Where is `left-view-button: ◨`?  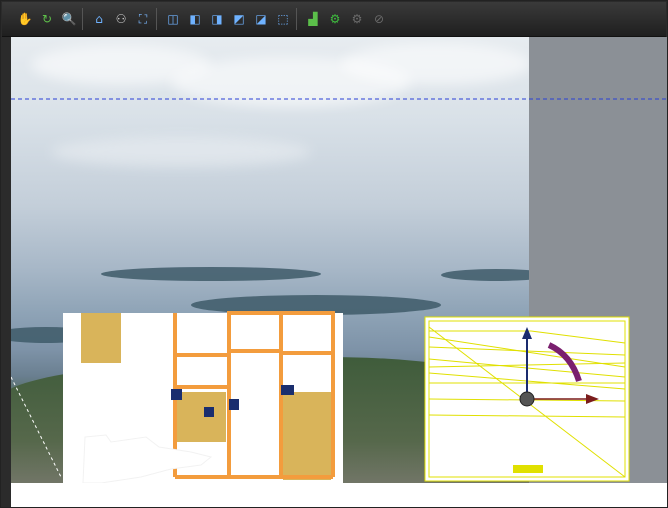
left-view-button: ◨ is located at coordinates (217, 19).